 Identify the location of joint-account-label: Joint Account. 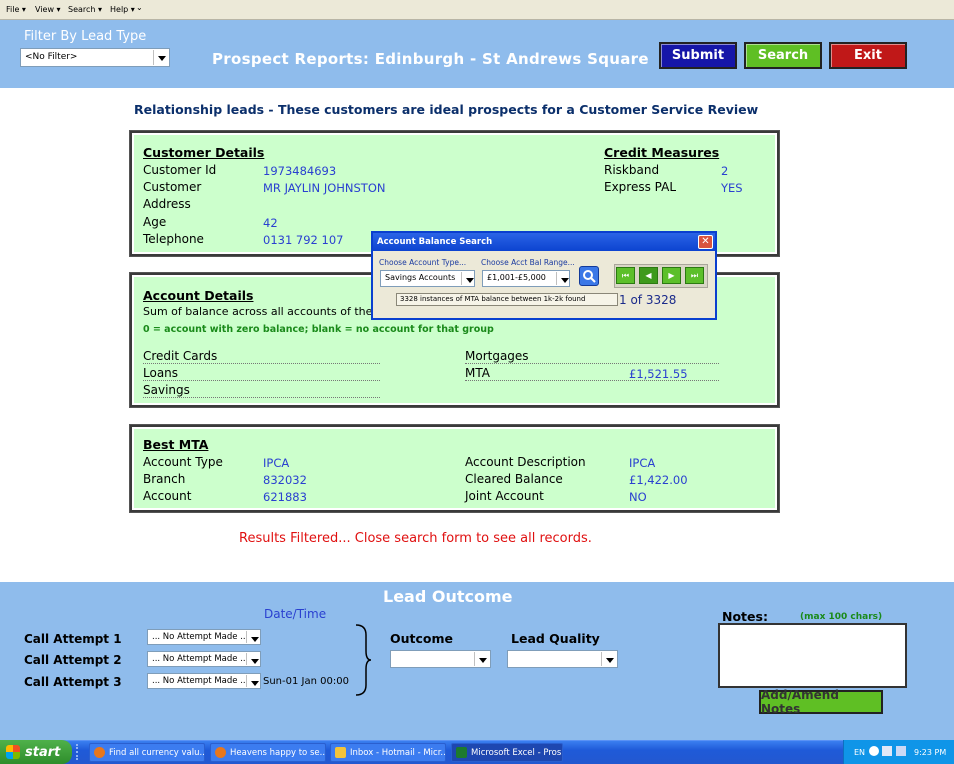
(504, 496).